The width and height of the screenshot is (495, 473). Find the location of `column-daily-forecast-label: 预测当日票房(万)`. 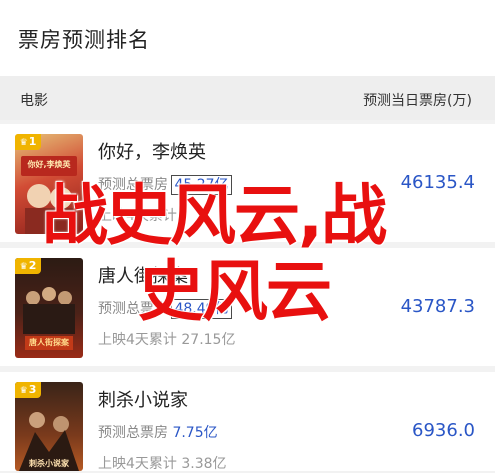

column-daily-forecast-label: 预测当日票房(万) is located at coordinates (417, 100).